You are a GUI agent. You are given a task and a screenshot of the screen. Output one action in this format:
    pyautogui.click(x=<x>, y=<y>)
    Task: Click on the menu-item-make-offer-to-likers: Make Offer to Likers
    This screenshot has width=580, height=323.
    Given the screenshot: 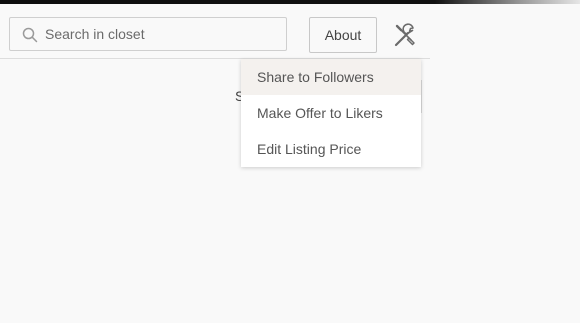 What is the action you would take?
    pyautogui.click(x=331, y=113)
    